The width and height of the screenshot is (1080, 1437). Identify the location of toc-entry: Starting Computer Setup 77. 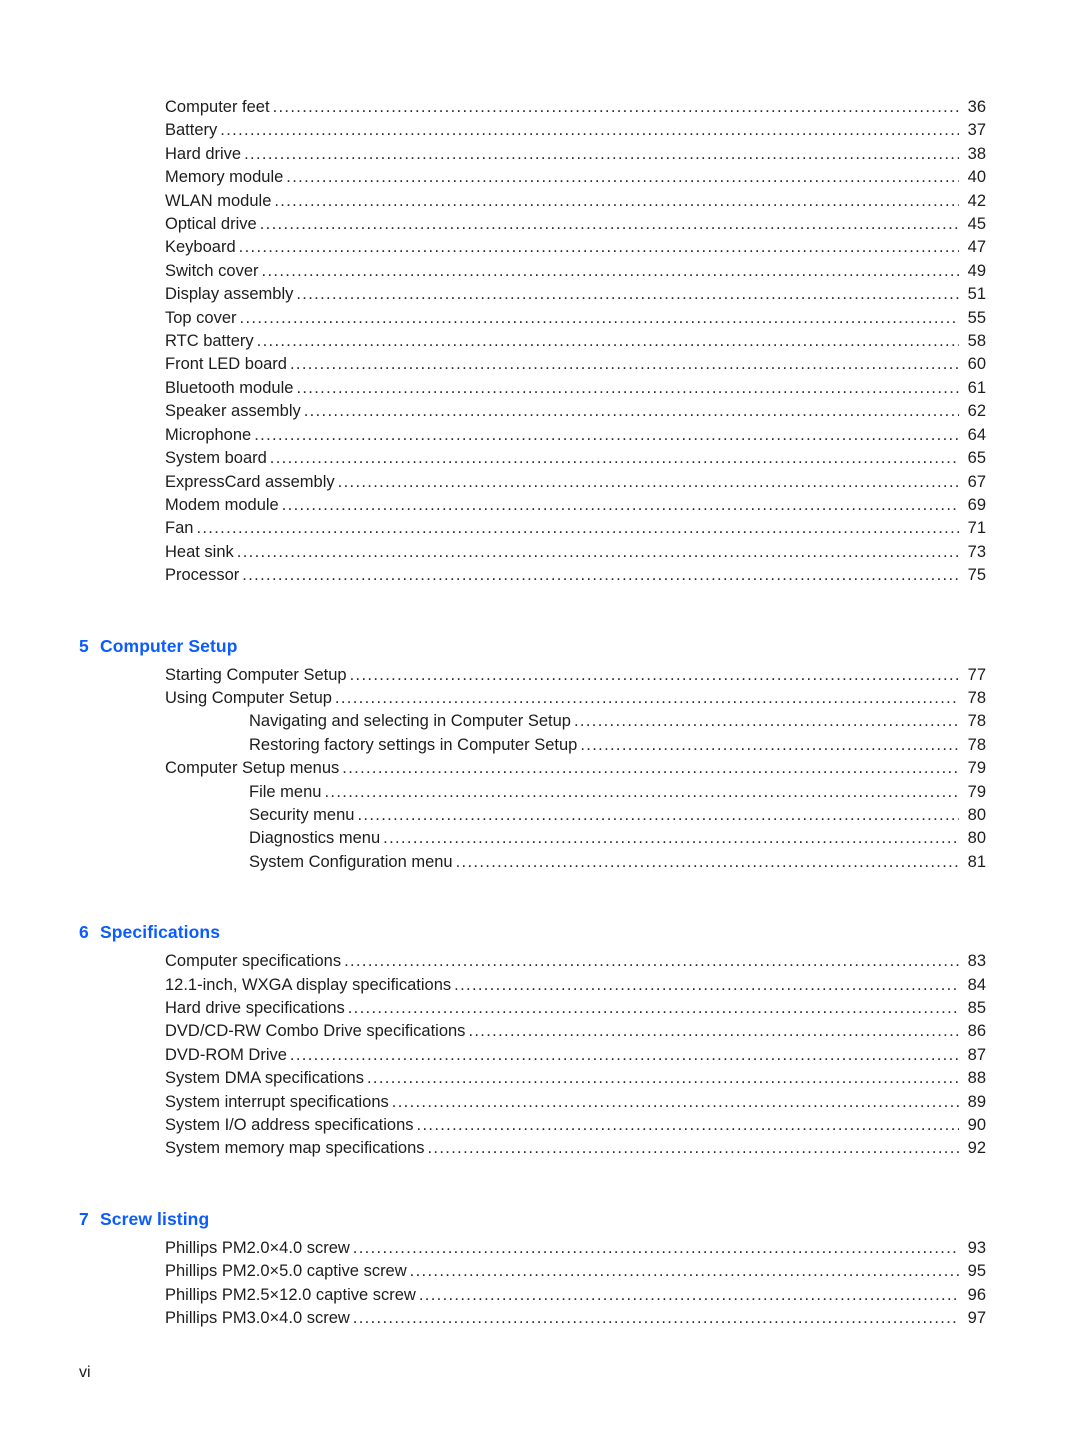
(540, 675).